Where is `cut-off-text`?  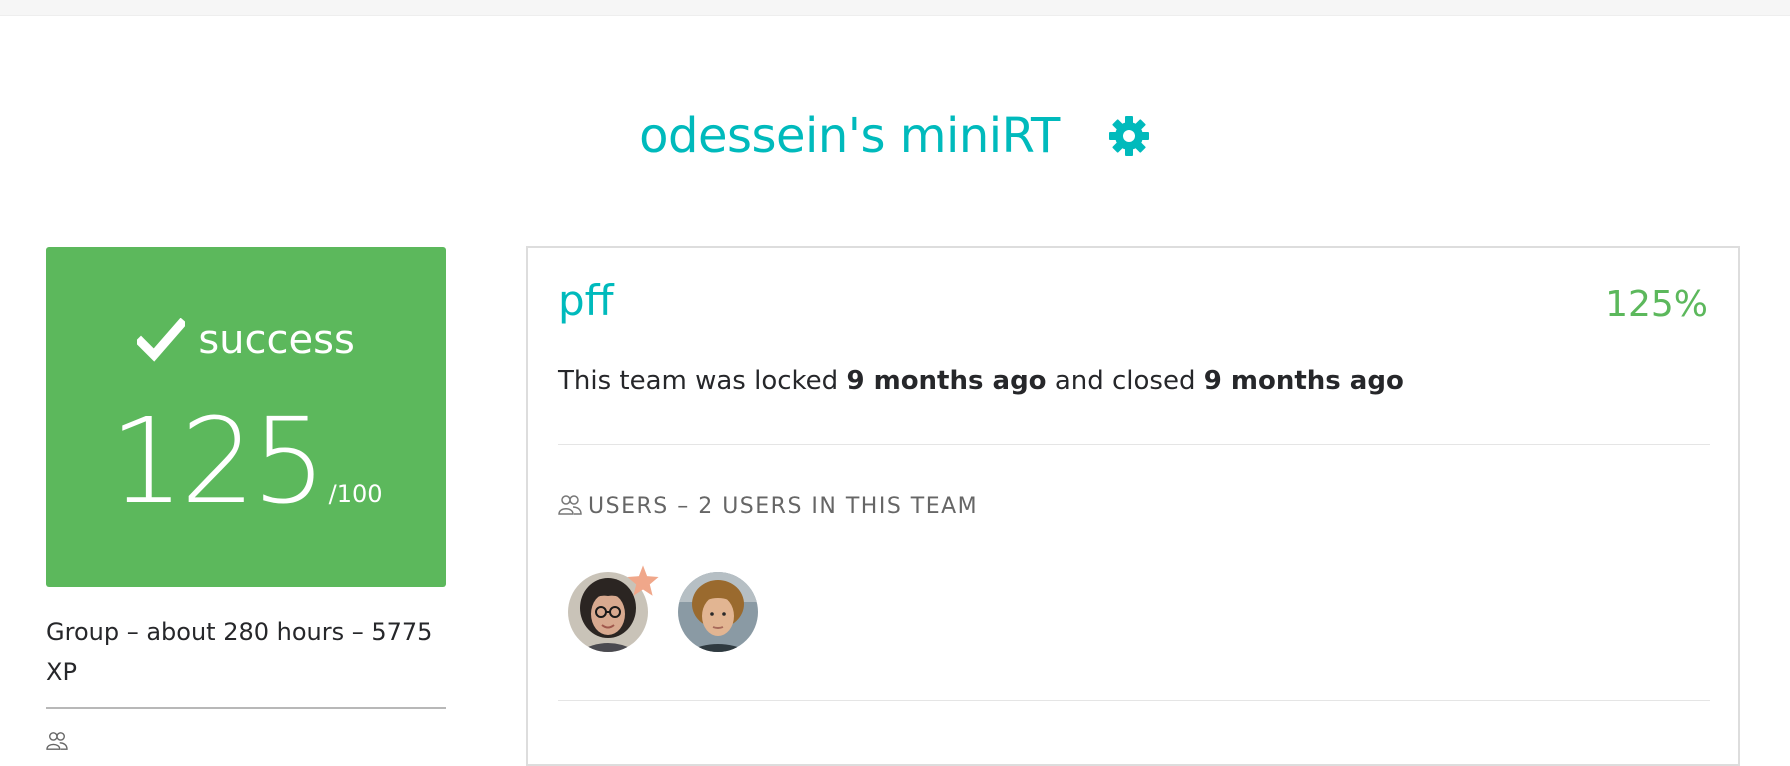
cut-off-text is located at coordinates (60, 742).